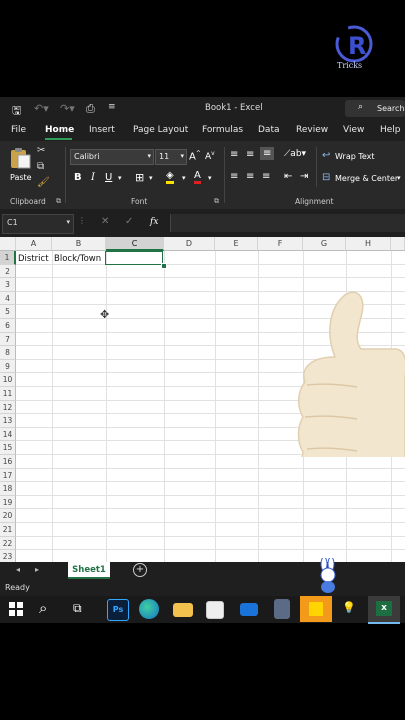  Describe the element at coordinates (236, 244) in the screenshot. I see `column-header-e: E` at that location.